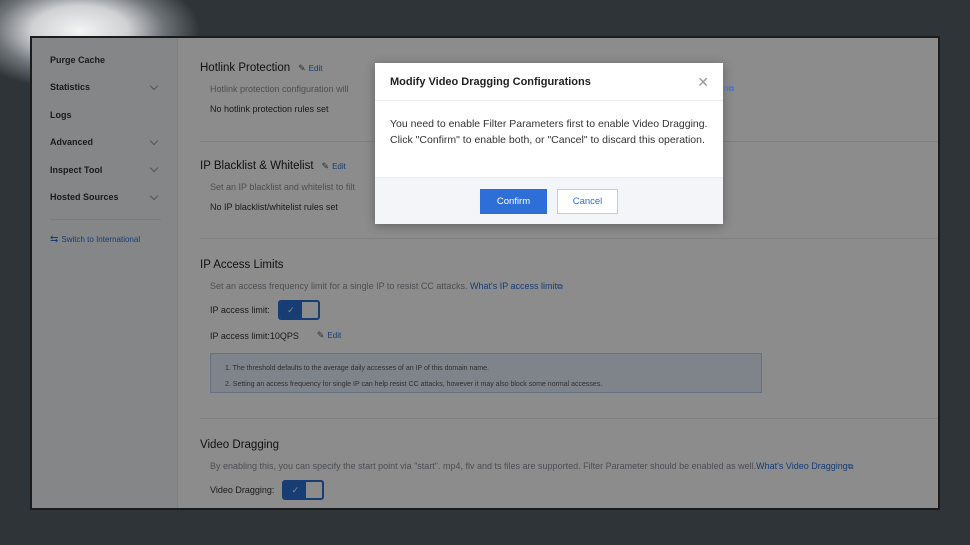  I want to click on confirm-button: Confirm, so click(513, 201).